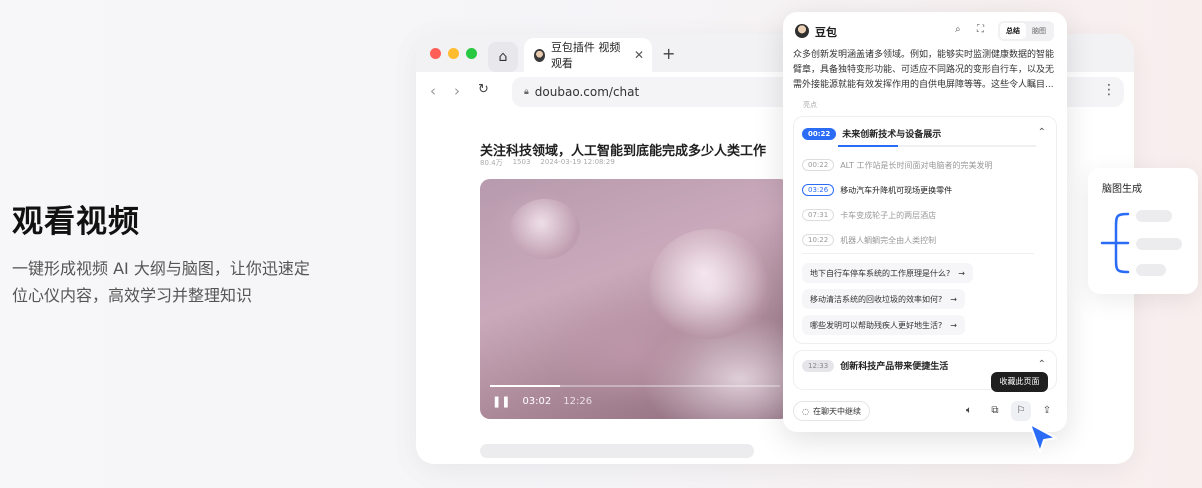 This screenshot has width=1202, height=488. I want to click on new-tab-icon: +, so click(668, 53).